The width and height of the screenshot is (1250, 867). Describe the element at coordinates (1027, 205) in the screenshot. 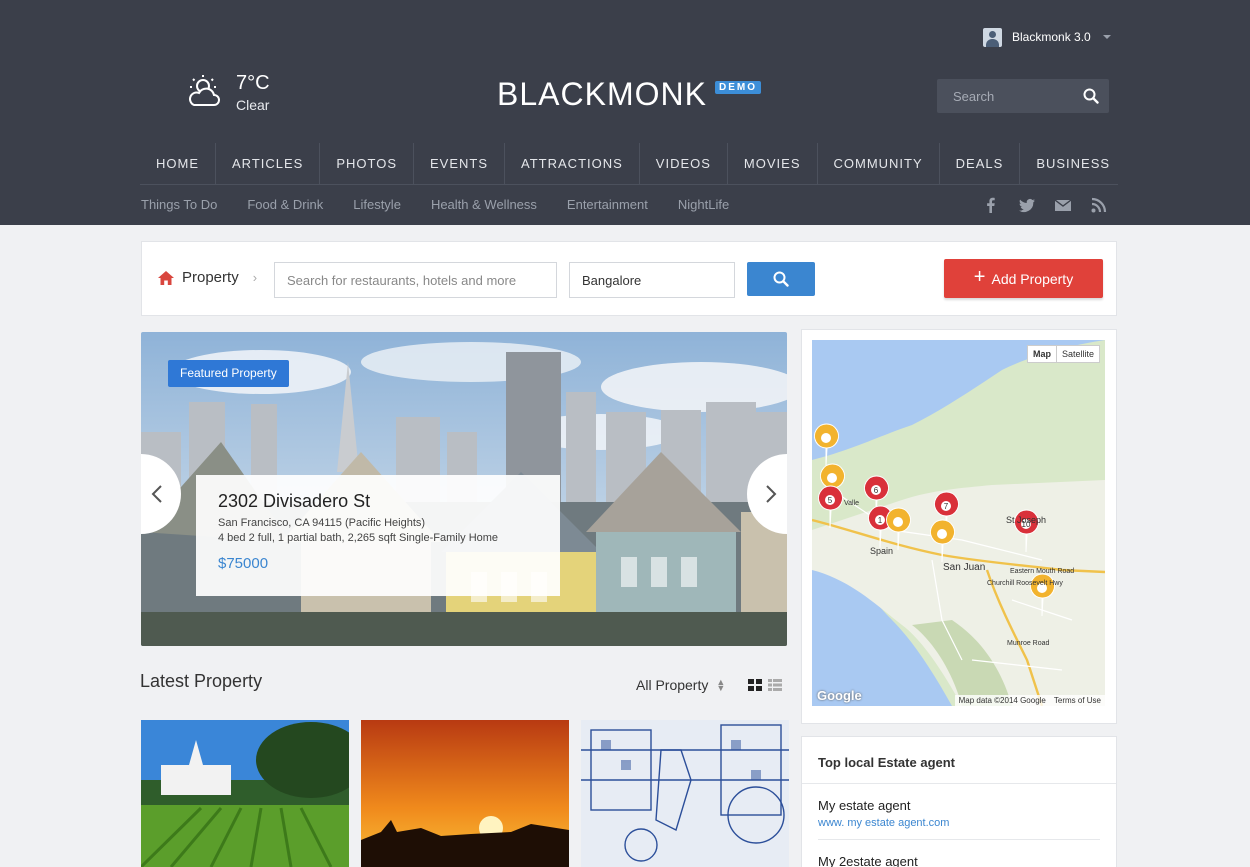

I see `twitter-icon` at that location.